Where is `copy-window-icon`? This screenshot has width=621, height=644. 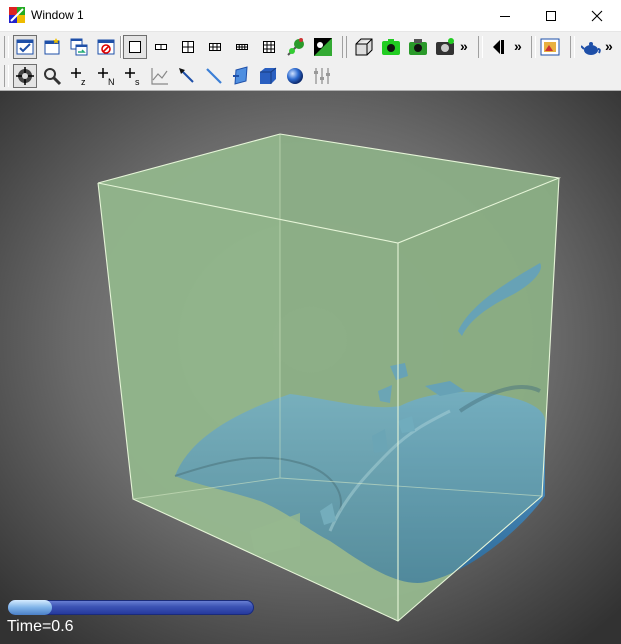
copy-window-icon is located at coordinates (79, 47).